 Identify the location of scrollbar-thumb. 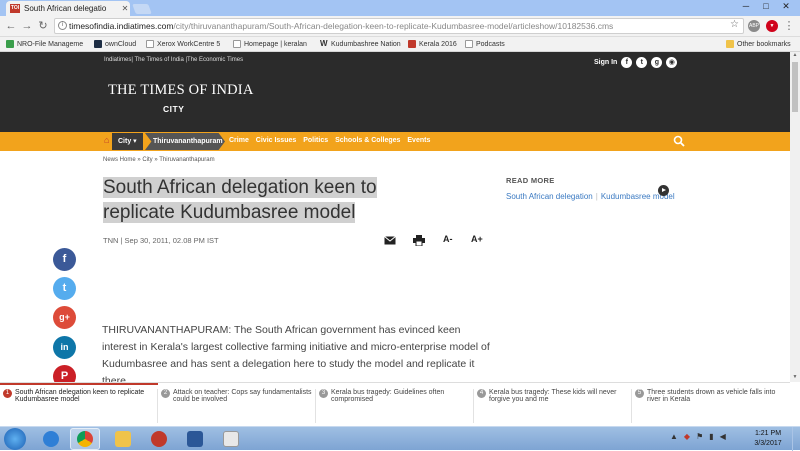
(795, 87).